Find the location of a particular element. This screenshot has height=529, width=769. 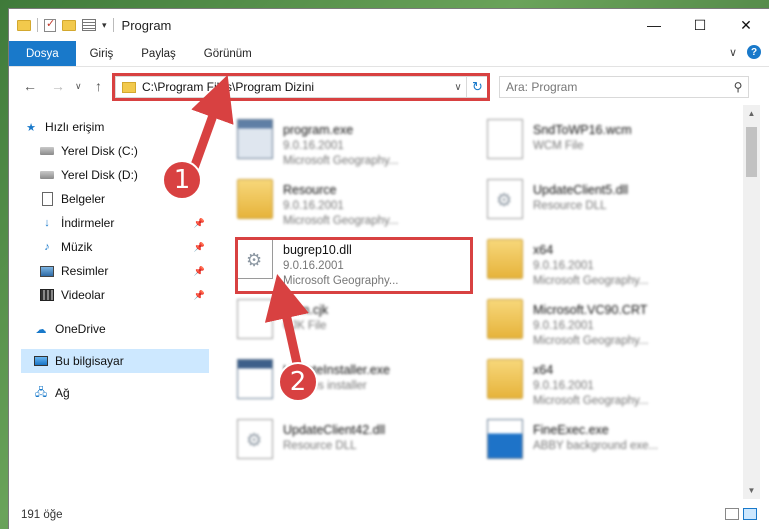

highlight-box-address is located at coordinates (301, 87).